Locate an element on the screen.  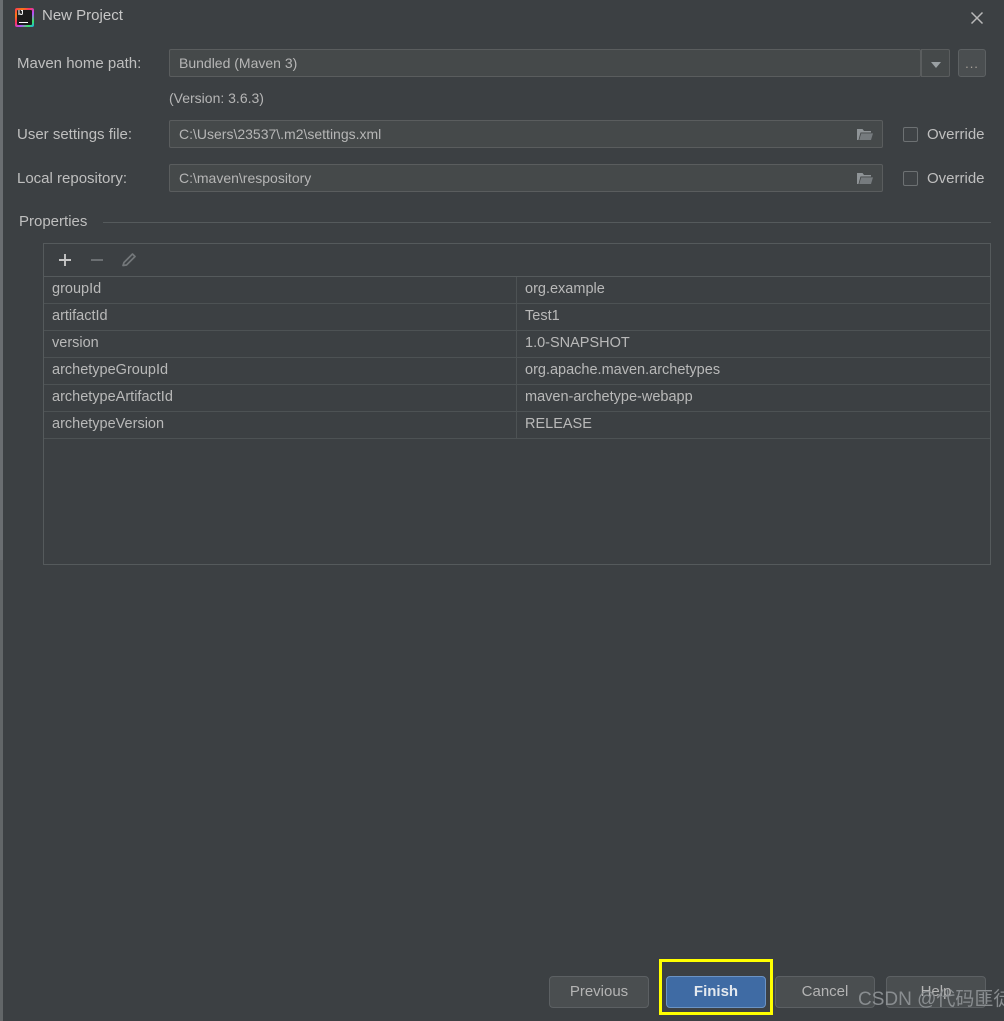
property-value-cell: Test1 is located at coordinates (542, 316).